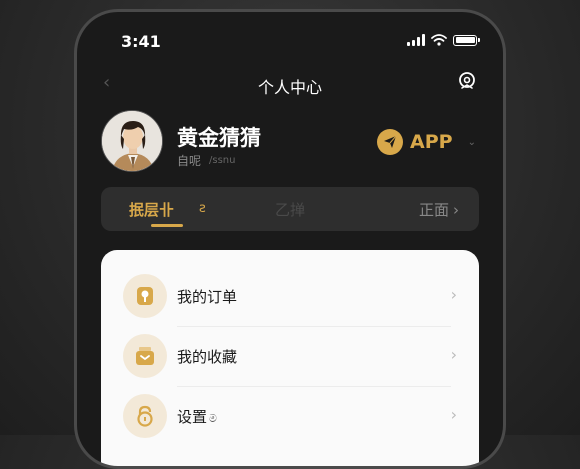  I want to click on user-subtitle: 自呢 /ssnu, so click(206, 160).